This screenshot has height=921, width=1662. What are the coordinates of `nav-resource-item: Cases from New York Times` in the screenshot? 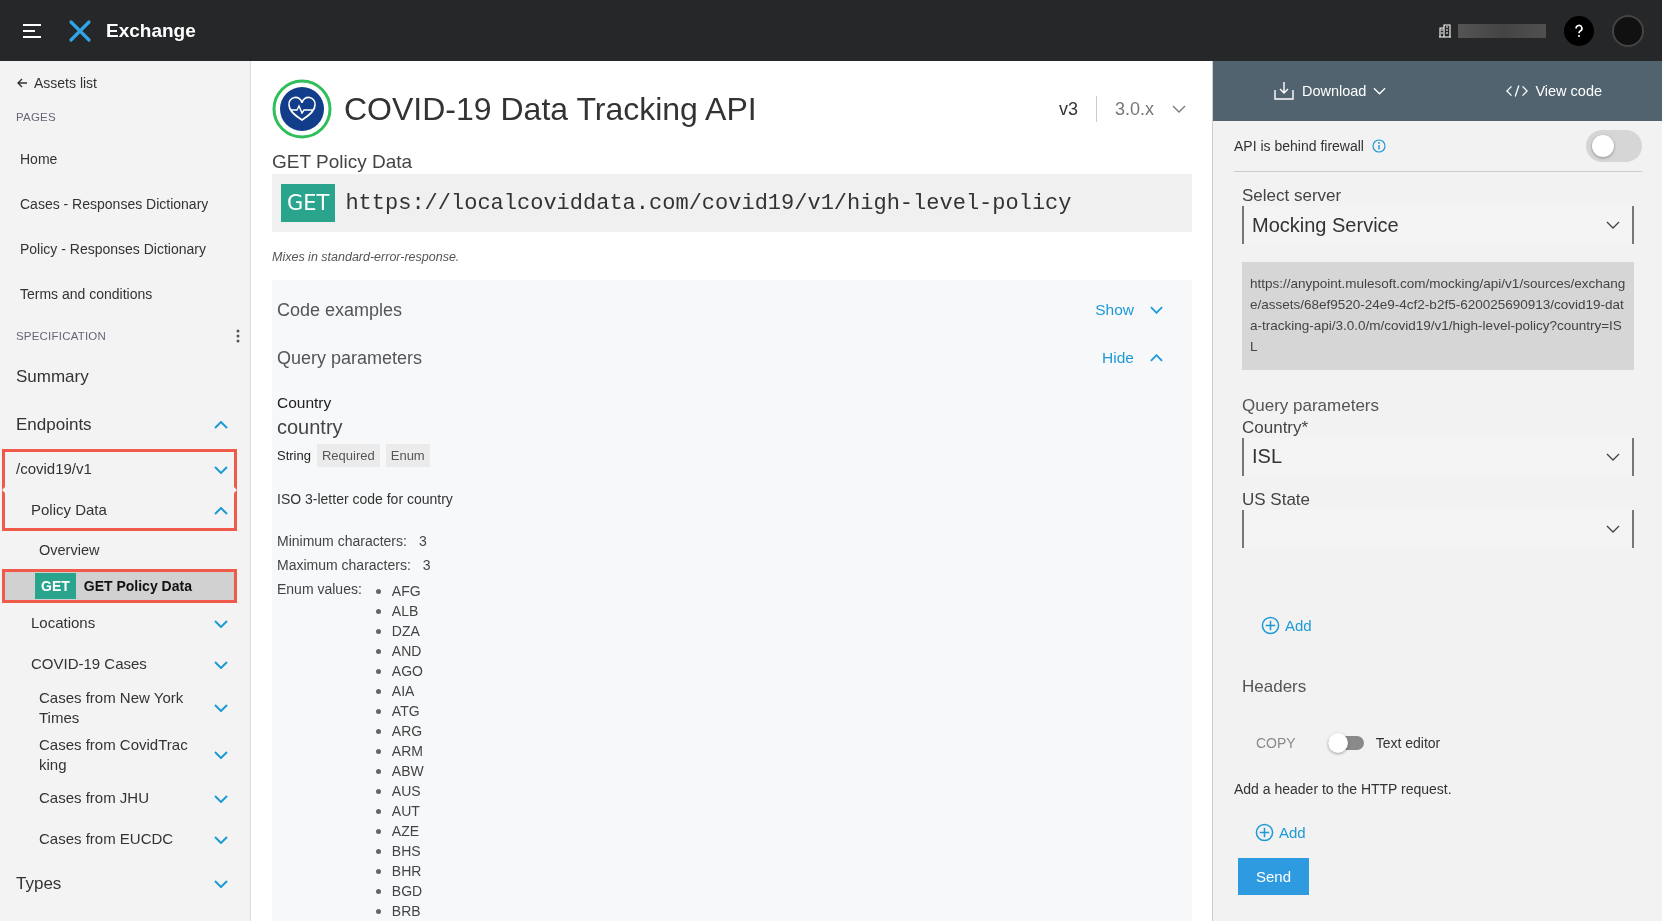 It's located at (119, 708).